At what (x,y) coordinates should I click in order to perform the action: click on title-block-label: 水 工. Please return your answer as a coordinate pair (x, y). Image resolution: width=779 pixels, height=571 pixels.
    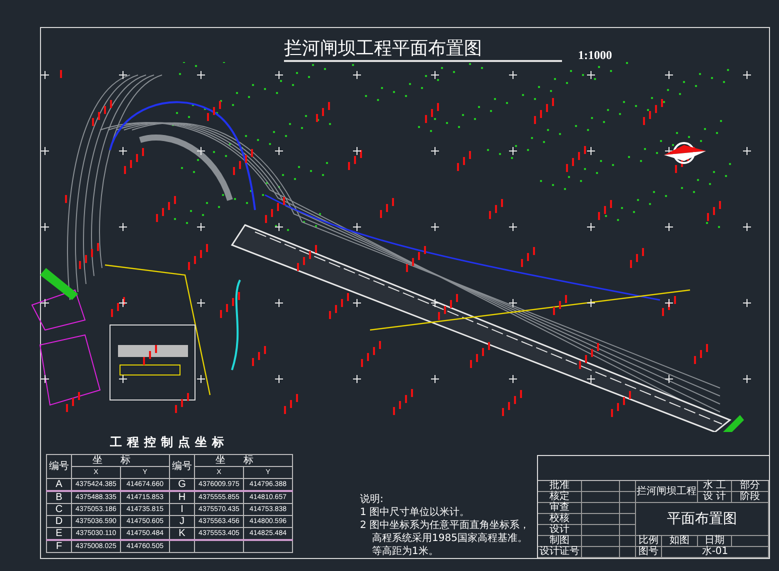
    Looking at the image, I should click on (715, 486).